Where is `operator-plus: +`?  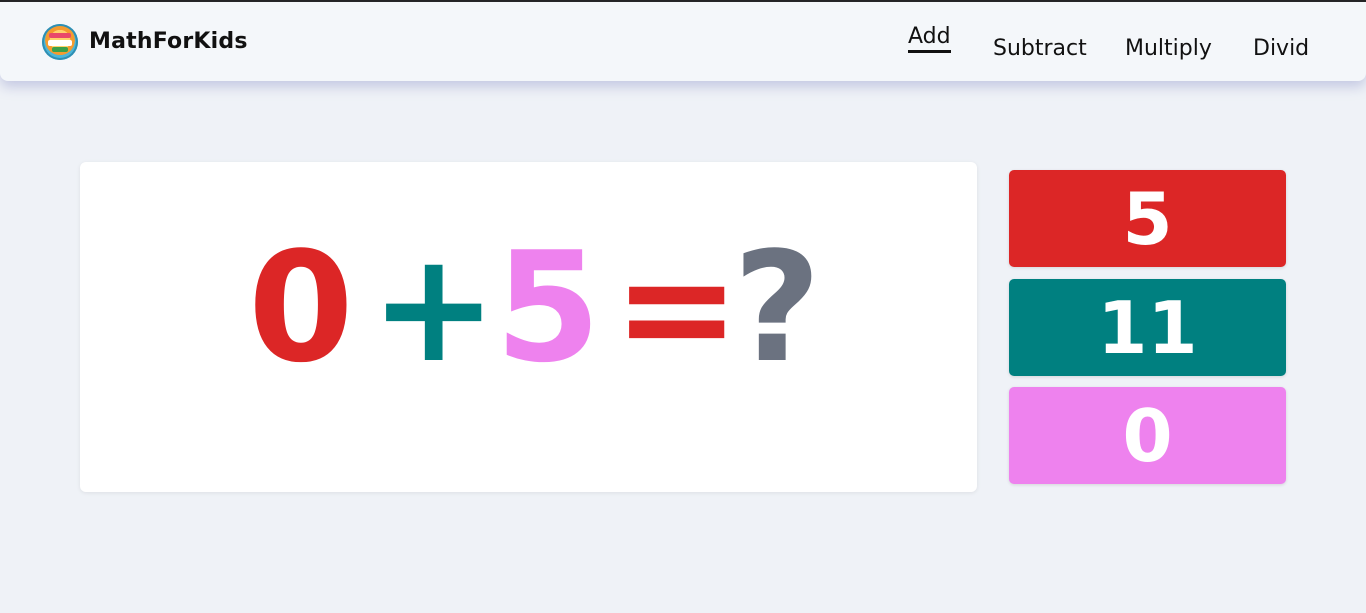 operator-plus: + is located at coordinates (434, 307).